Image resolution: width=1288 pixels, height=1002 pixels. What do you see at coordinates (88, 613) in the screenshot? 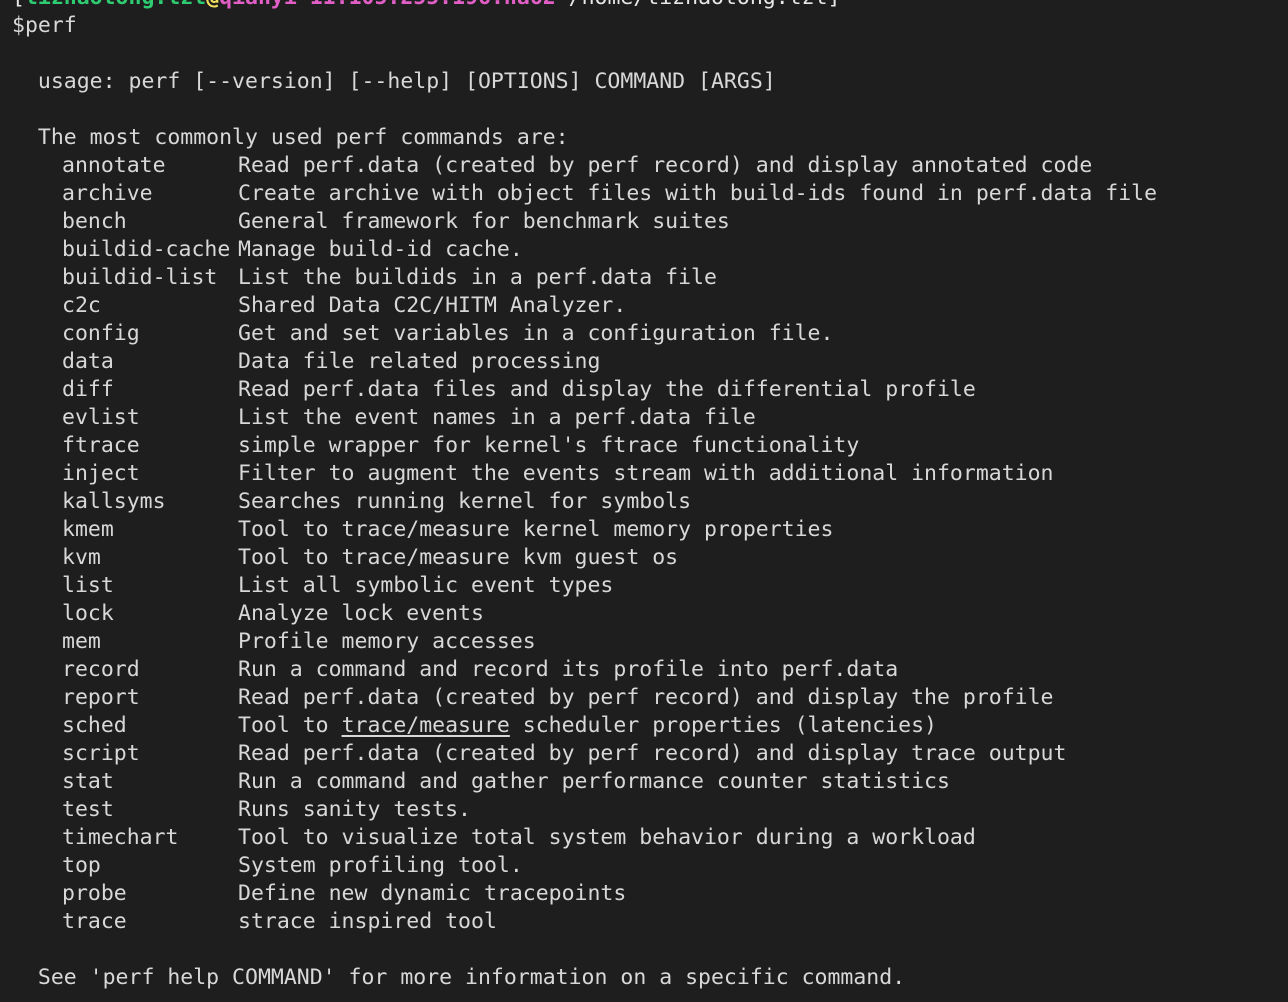
I see `command-name: lock` at bounding box center [88, 613].